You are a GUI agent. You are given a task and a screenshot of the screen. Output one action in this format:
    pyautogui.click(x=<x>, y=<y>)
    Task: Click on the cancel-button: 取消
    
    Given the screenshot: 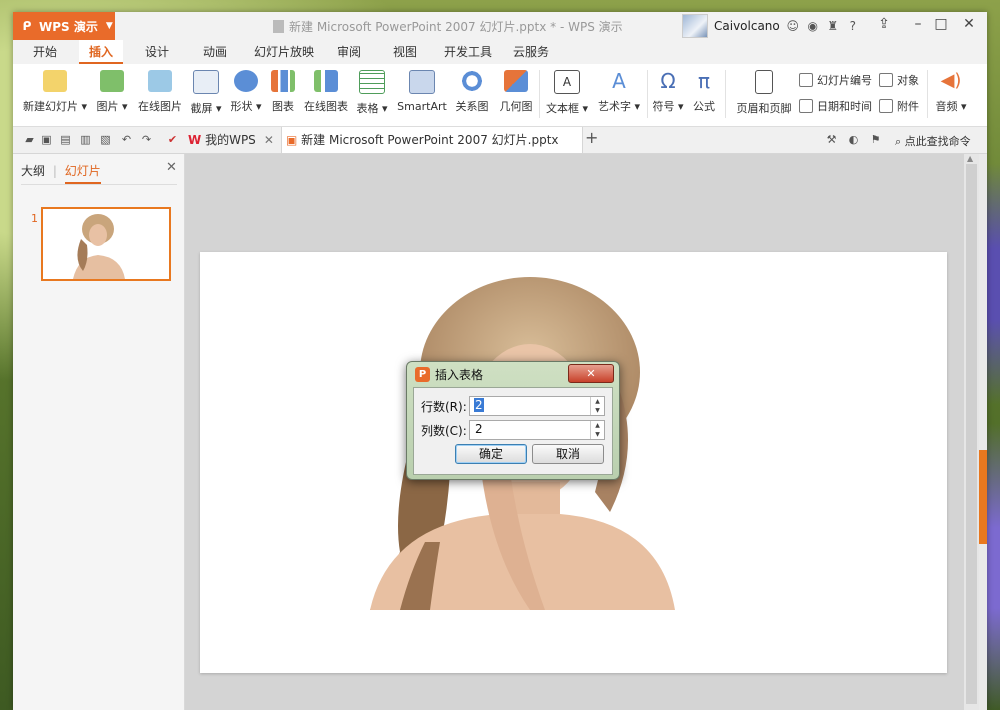 What is the action you would take?
    pyautogui.click(x=568, y=454)
    